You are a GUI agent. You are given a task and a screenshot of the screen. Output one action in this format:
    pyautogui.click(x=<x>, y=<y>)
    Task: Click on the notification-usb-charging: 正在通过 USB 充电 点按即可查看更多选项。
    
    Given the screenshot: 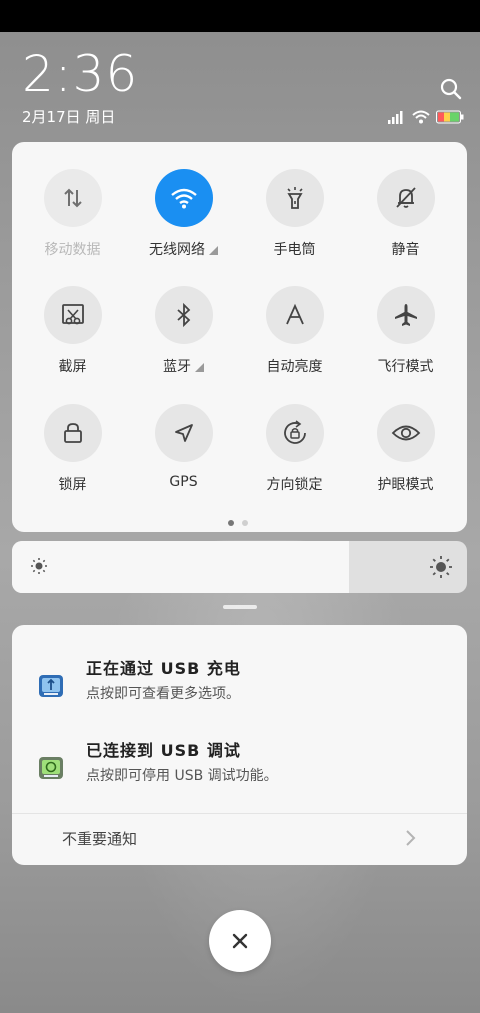 What is the action you would take?
    pyautogui.click(x=239, y=690)
    